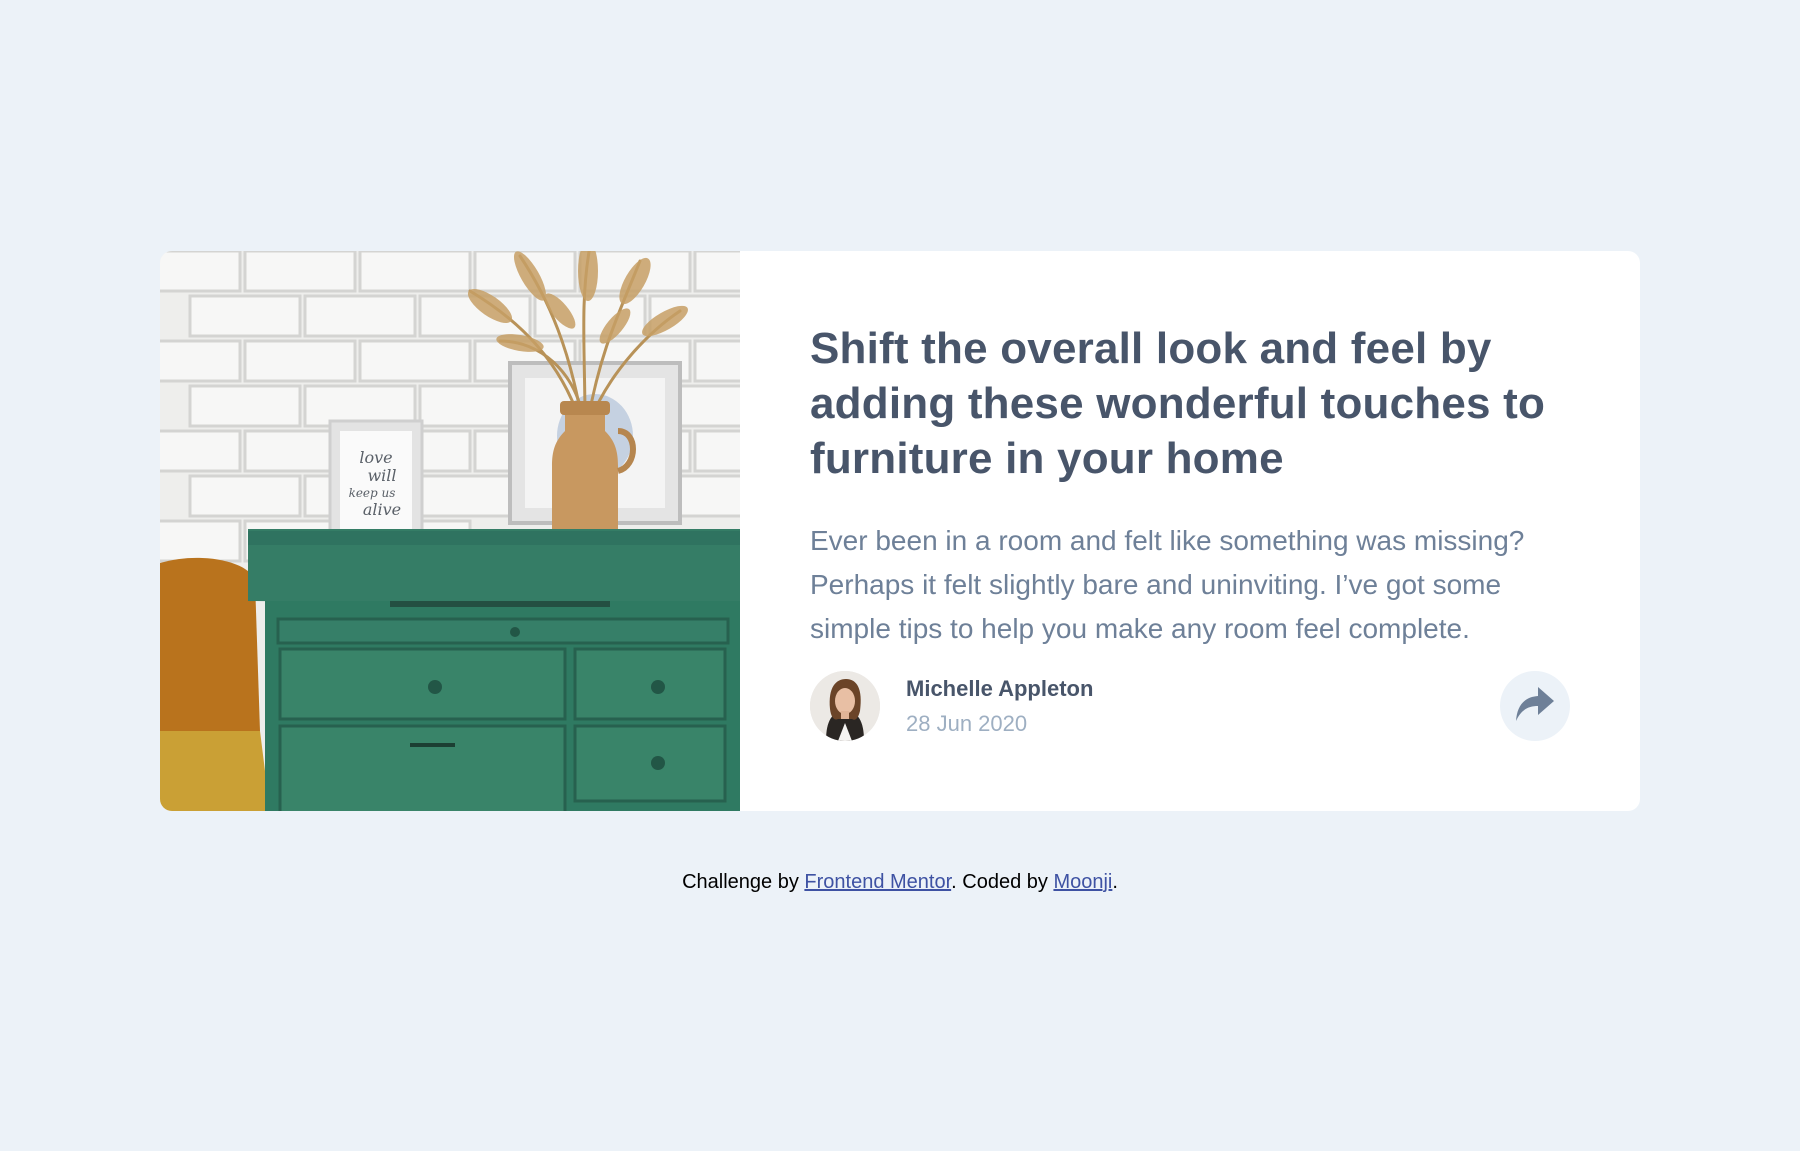 The height and width of the screenshot is (1151, 1800). Describe the element at coordinates (999, 706) in the screenshot. I see `author-info: Michelle Appleton 28 Jun 2020` at that location.